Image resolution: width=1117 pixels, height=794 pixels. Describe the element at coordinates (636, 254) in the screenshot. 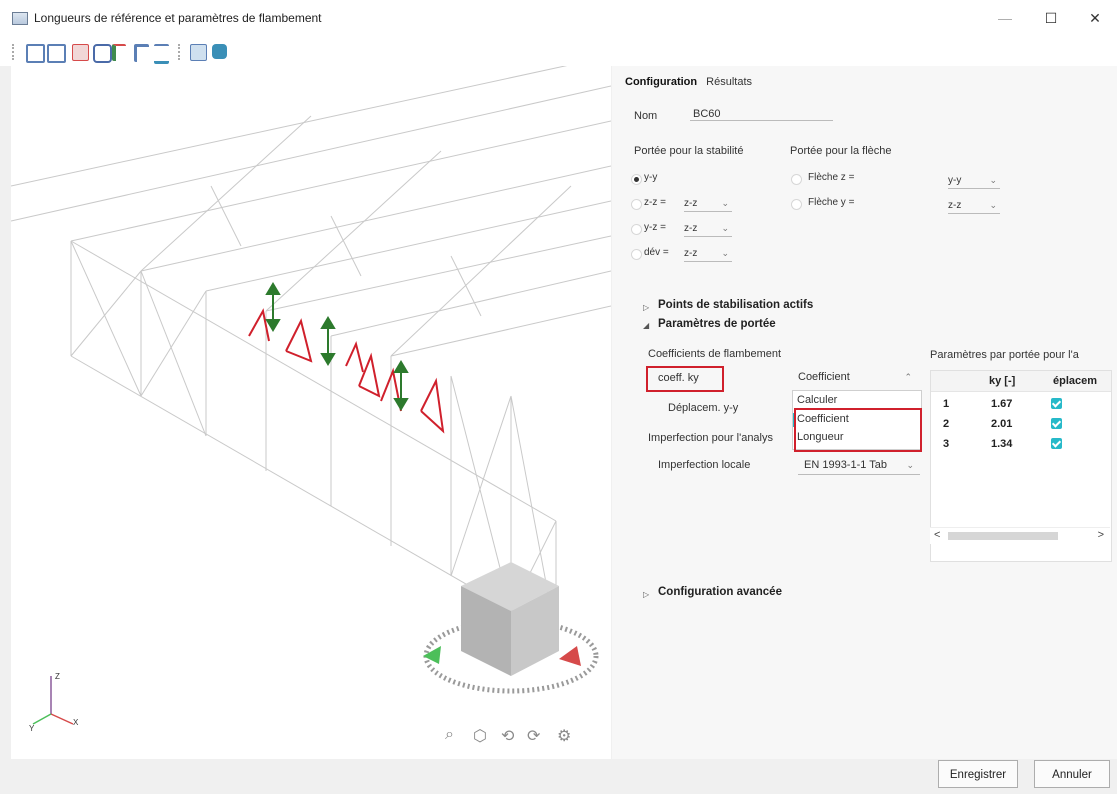

I see `radio-dev` at that location.